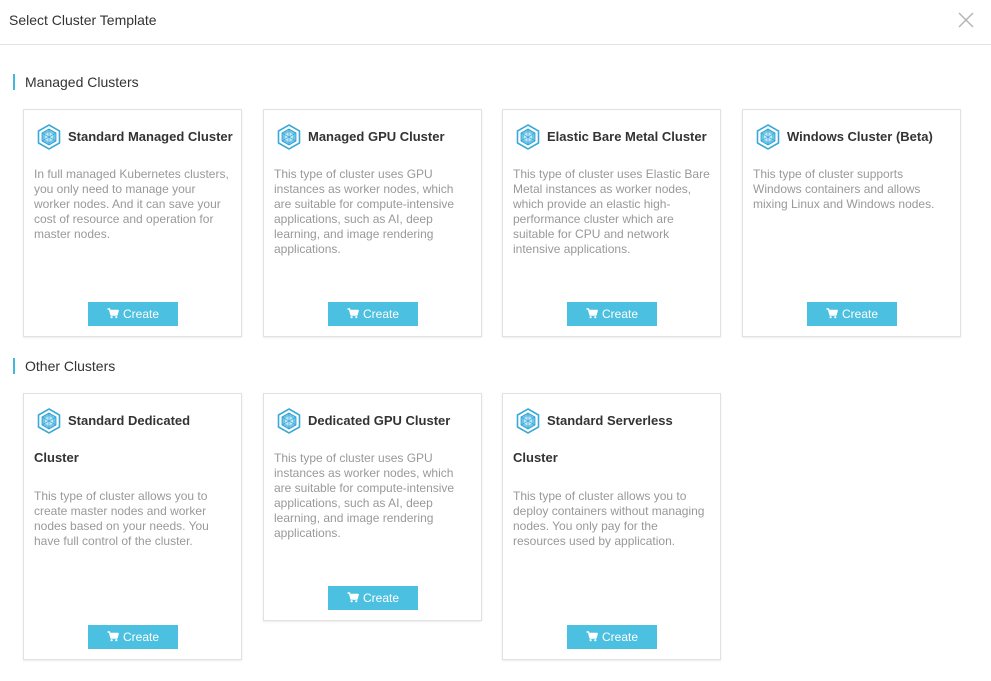 This screenshot has height=681, width=991. I want to click on card-title: Dedicated GPU Cluster, so click(379, 420).